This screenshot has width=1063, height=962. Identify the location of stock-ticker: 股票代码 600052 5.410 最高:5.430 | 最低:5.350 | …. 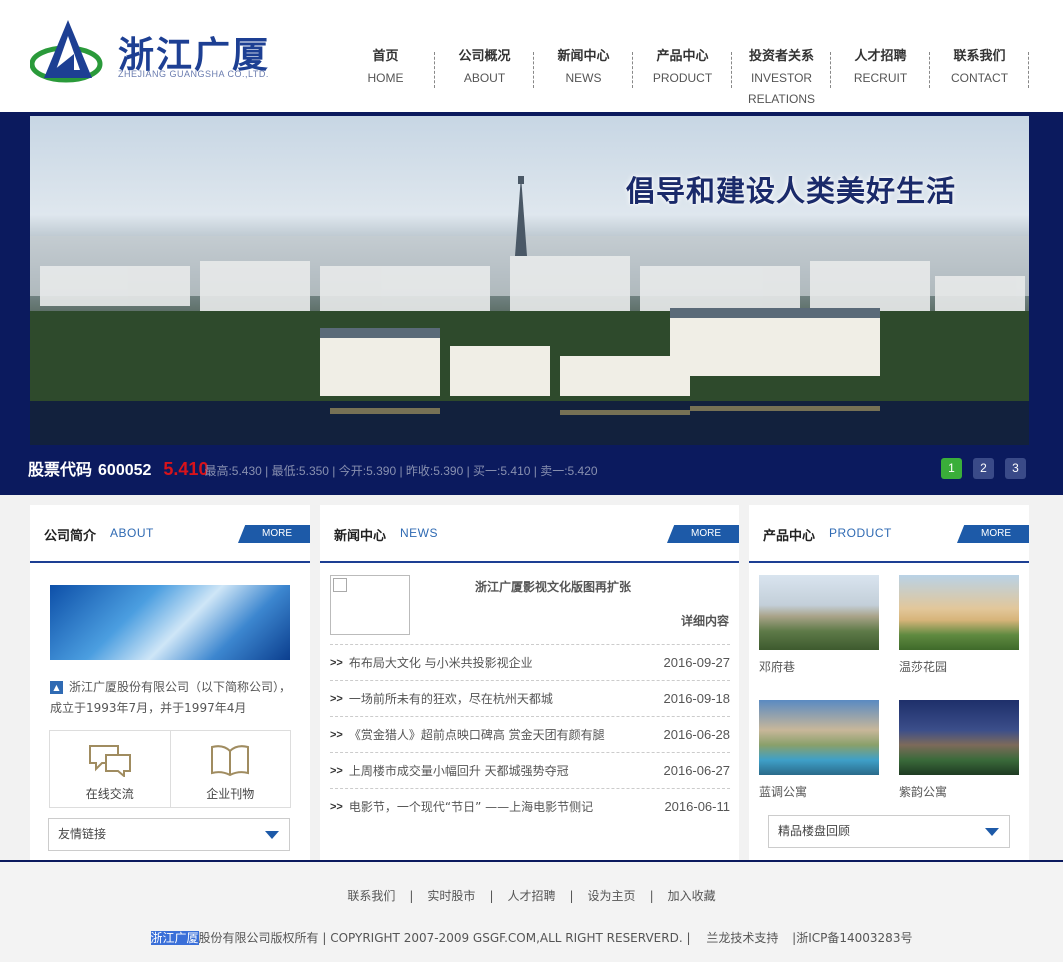
(313, 468).